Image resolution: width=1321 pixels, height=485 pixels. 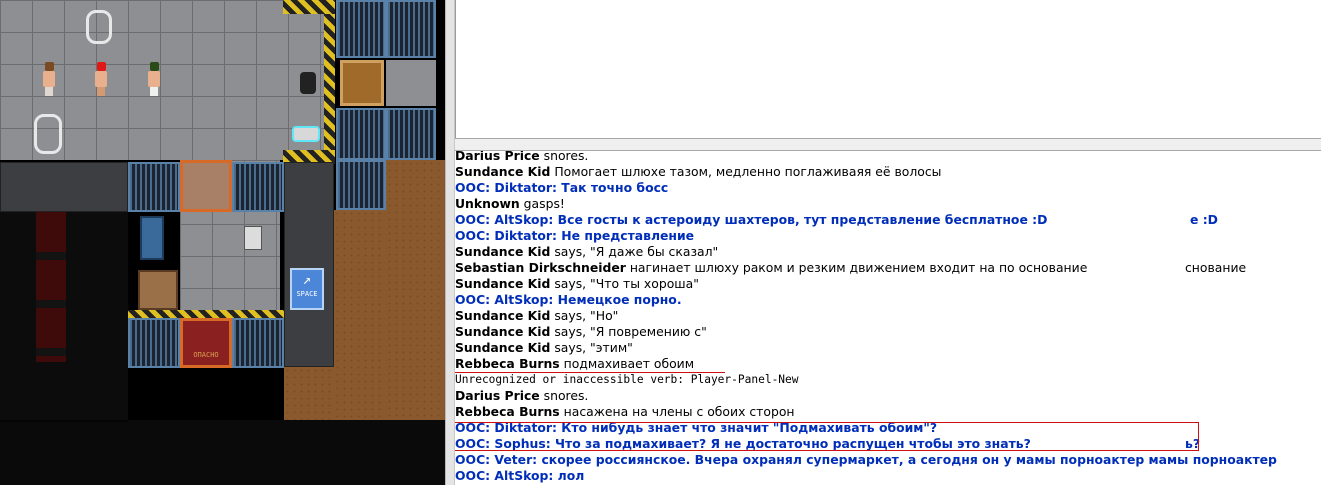 What do you see at coordinates (624, 283) in the screenshot?
I see `chat-message: says, "Что ты хороша"` at bounding box center [624, 283].